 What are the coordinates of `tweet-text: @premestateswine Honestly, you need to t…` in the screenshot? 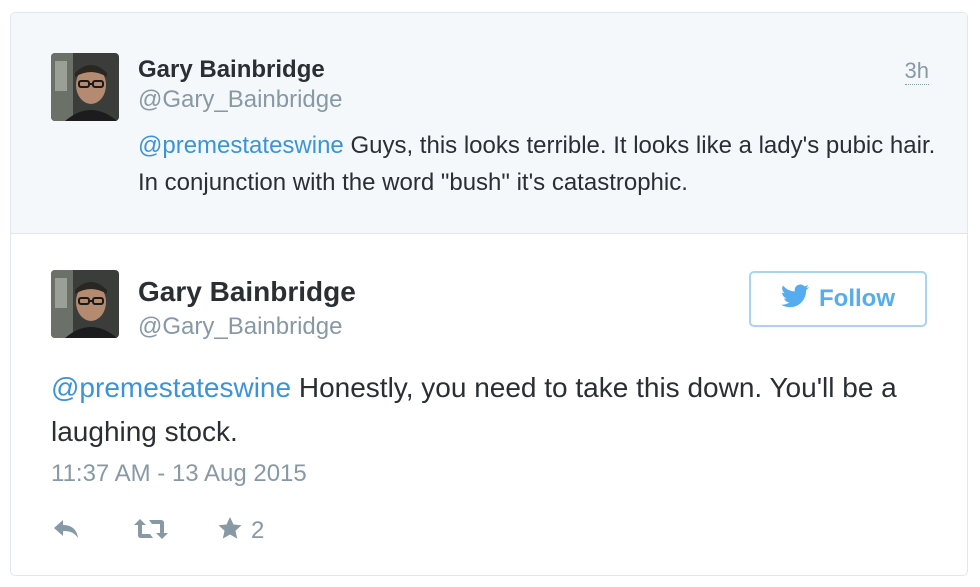 It's located at (491, 410).